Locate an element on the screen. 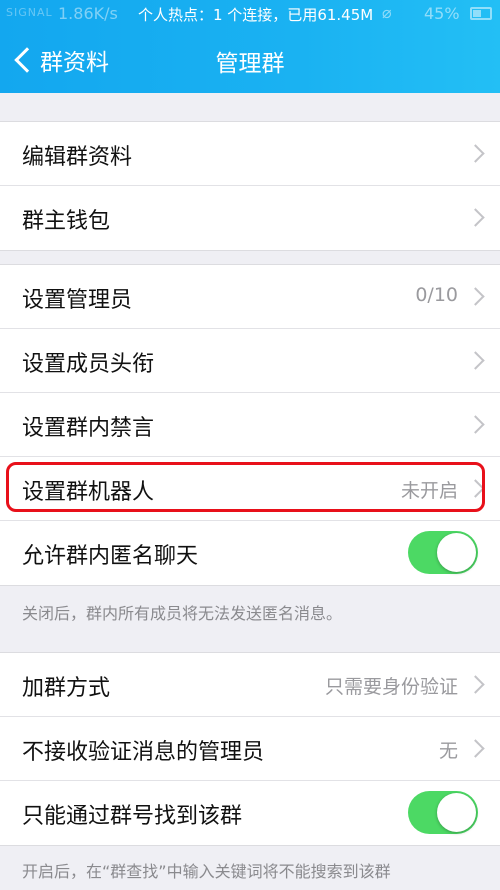  row-label: 允许群内匿名聊天 is located at coordinates (110, 556).